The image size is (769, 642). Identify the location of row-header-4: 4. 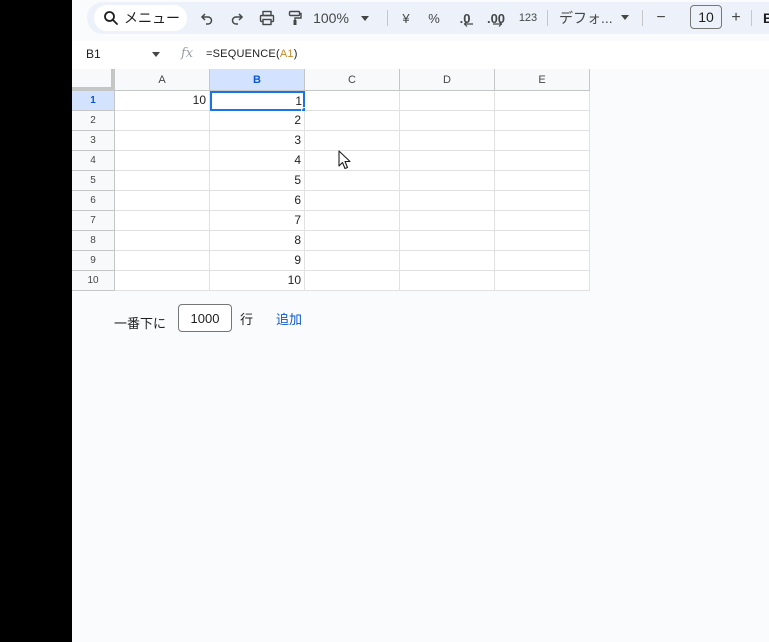
(93, 161).